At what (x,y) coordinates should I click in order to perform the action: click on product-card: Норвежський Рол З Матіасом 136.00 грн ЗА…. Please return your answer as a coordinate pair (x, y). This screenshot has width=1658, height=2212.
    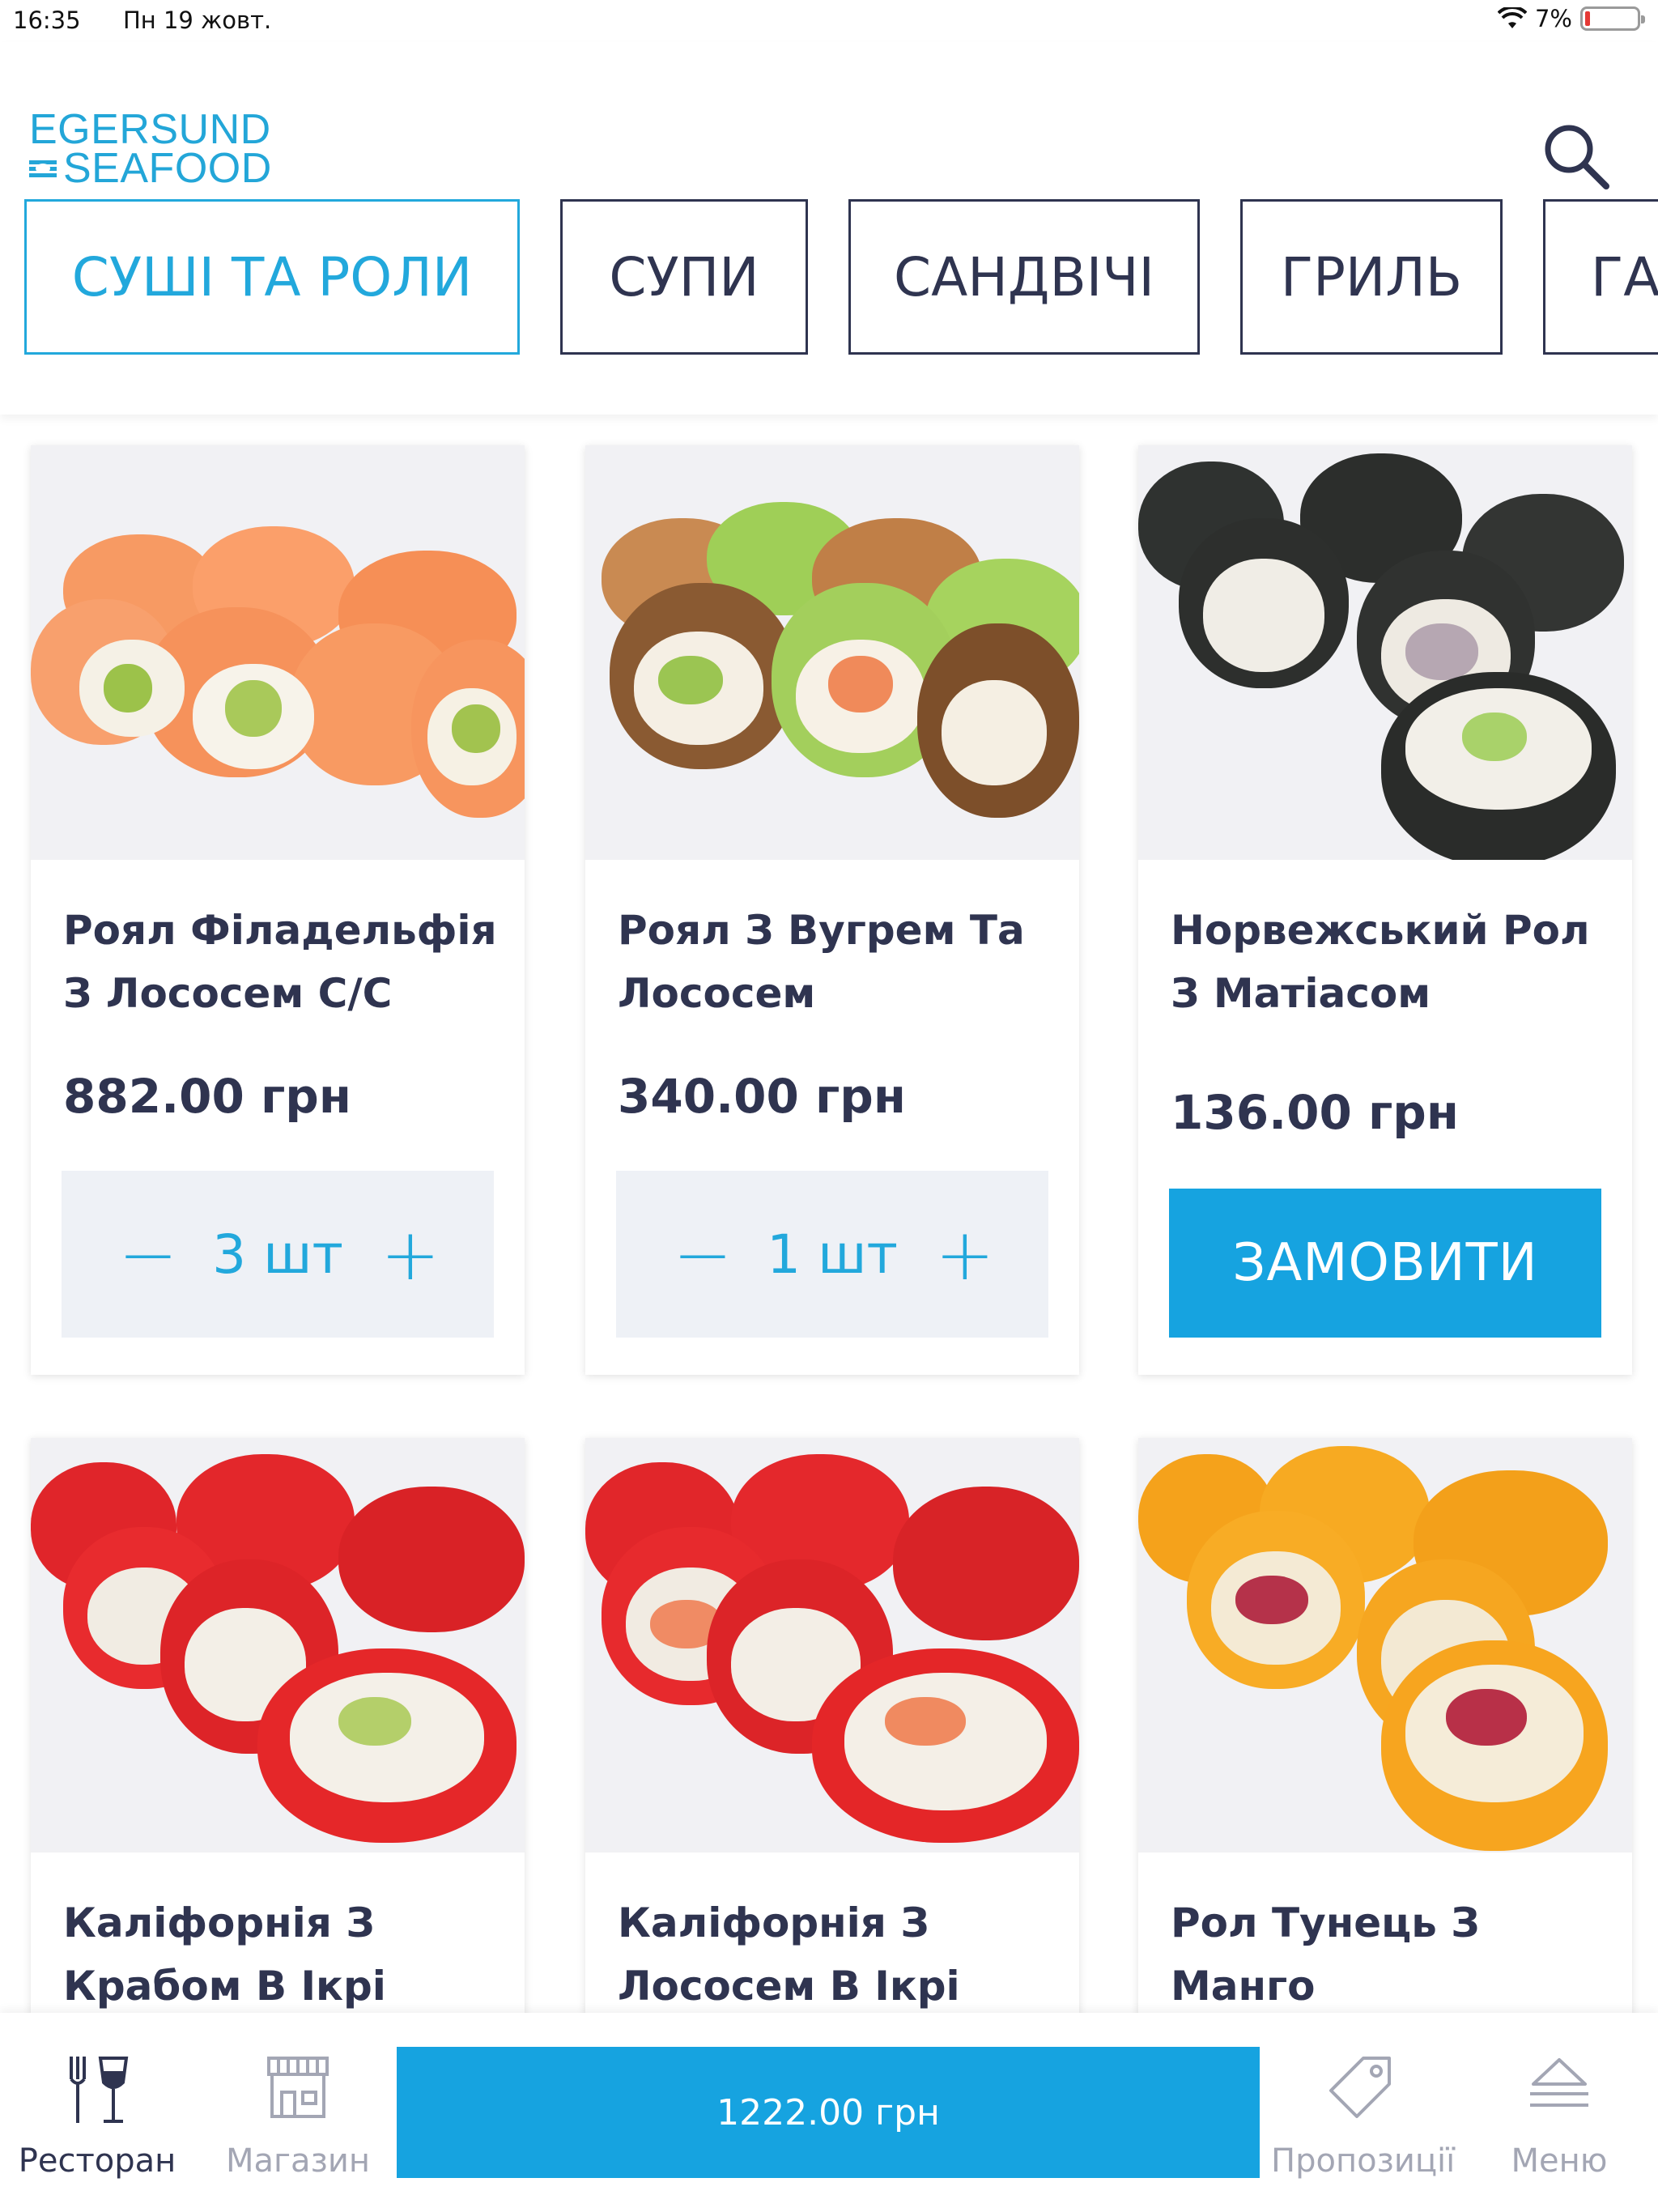
    Looking at the image, I should click on (1385, 910).